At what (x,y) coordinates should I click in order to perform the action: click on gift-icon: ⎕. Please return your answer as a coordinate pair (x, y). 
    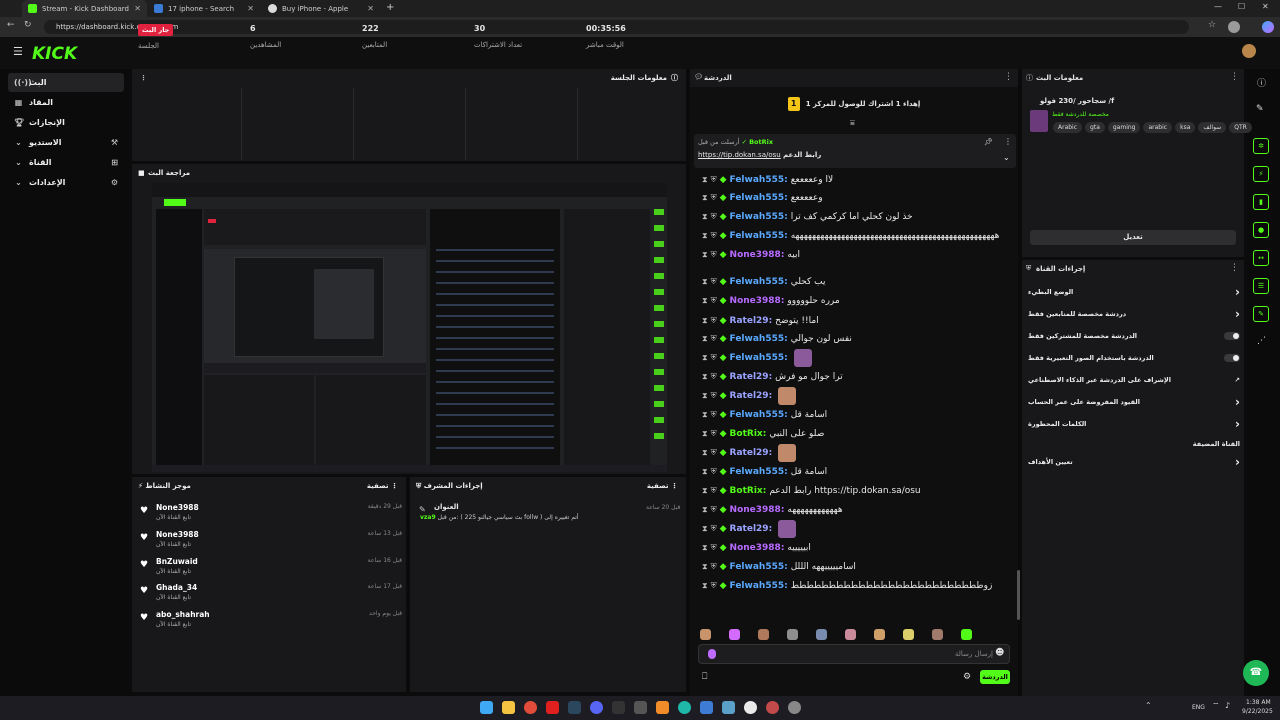
    Looking at the image, I should click on (704, 677).